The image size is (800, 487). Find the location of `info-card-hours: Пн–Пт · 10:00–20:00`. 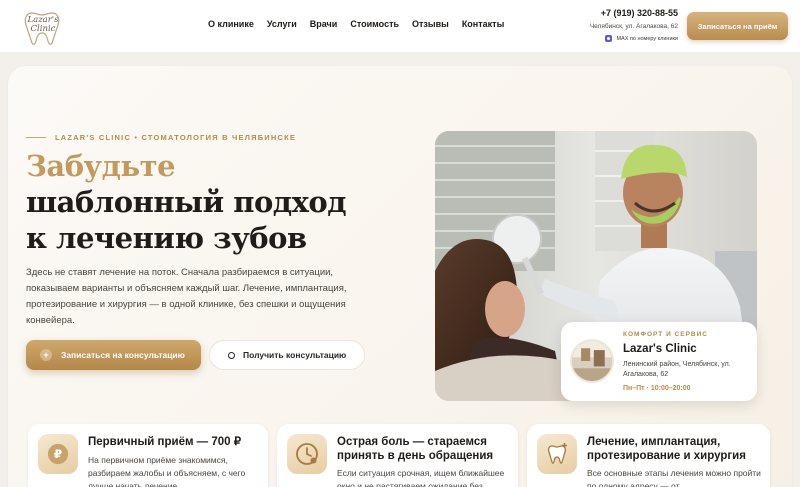

info-card-hours: Пн–Пт · 10:00–20:00 is located at coordinates (657, 388).